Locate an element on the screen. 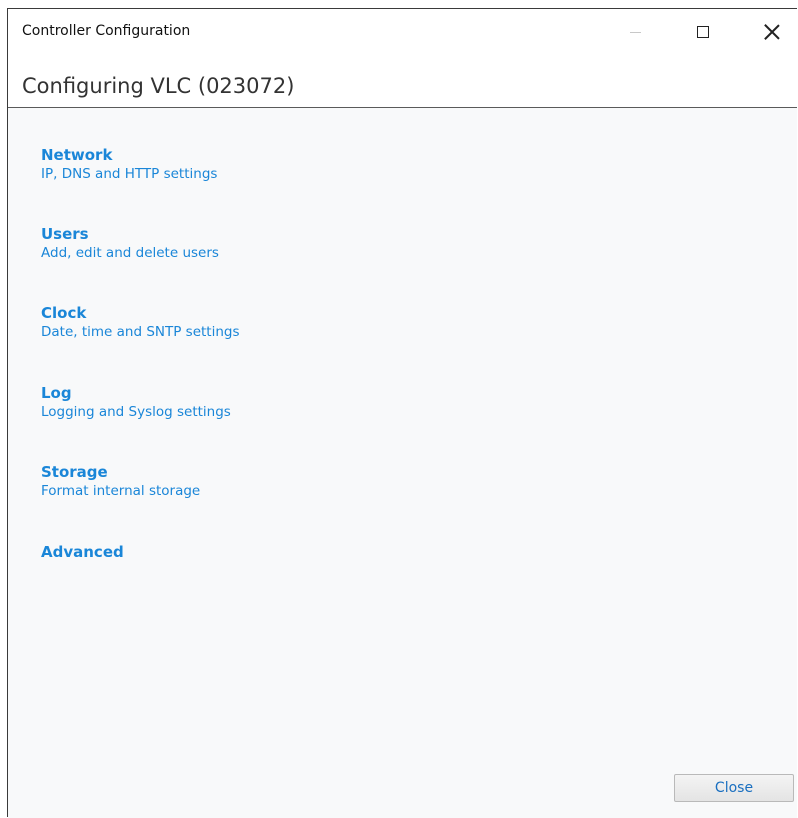  window-title: Controller Configuration is located at coordinates (106, 31).